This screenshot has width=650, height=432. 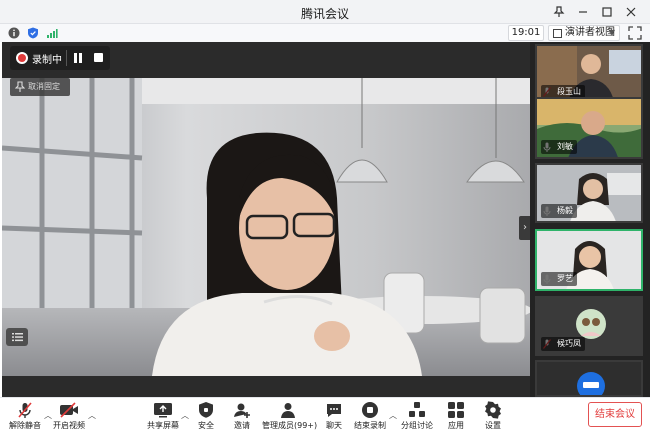 What do you see at coordinates (47, 60) in the screenshot?
I see `recording-status-label: 录制中` at bounding box center [47, 60].